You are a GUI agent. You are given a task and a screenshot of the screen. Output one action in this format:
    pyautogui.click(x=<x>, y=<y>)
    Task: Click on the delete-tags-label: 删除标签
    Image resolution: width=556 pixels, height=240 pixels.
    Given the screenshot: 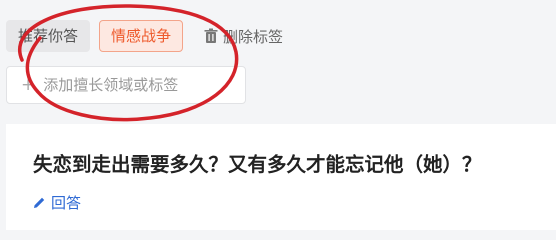 What is the action you would take?
    pyautogui.click(x=253, y=36)
    